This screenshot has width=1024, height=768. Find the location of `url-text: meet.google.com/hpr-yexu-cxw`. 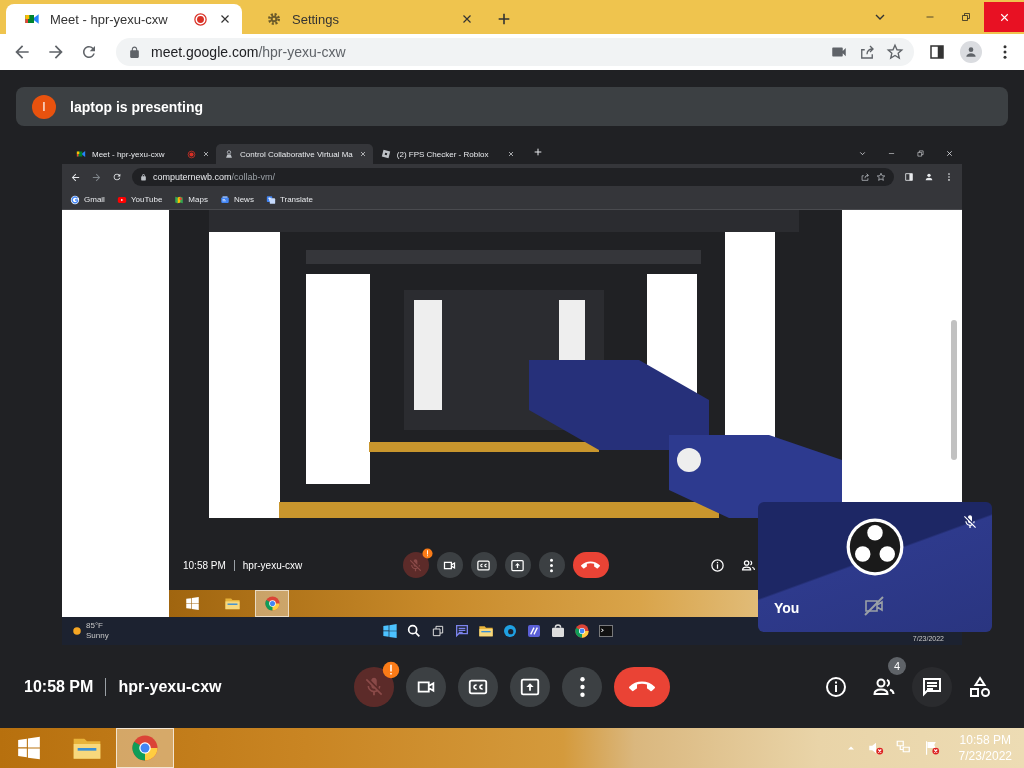

url-text: meet.google.com/hpr-yexu-cxw is located at coordinates (249, 52).